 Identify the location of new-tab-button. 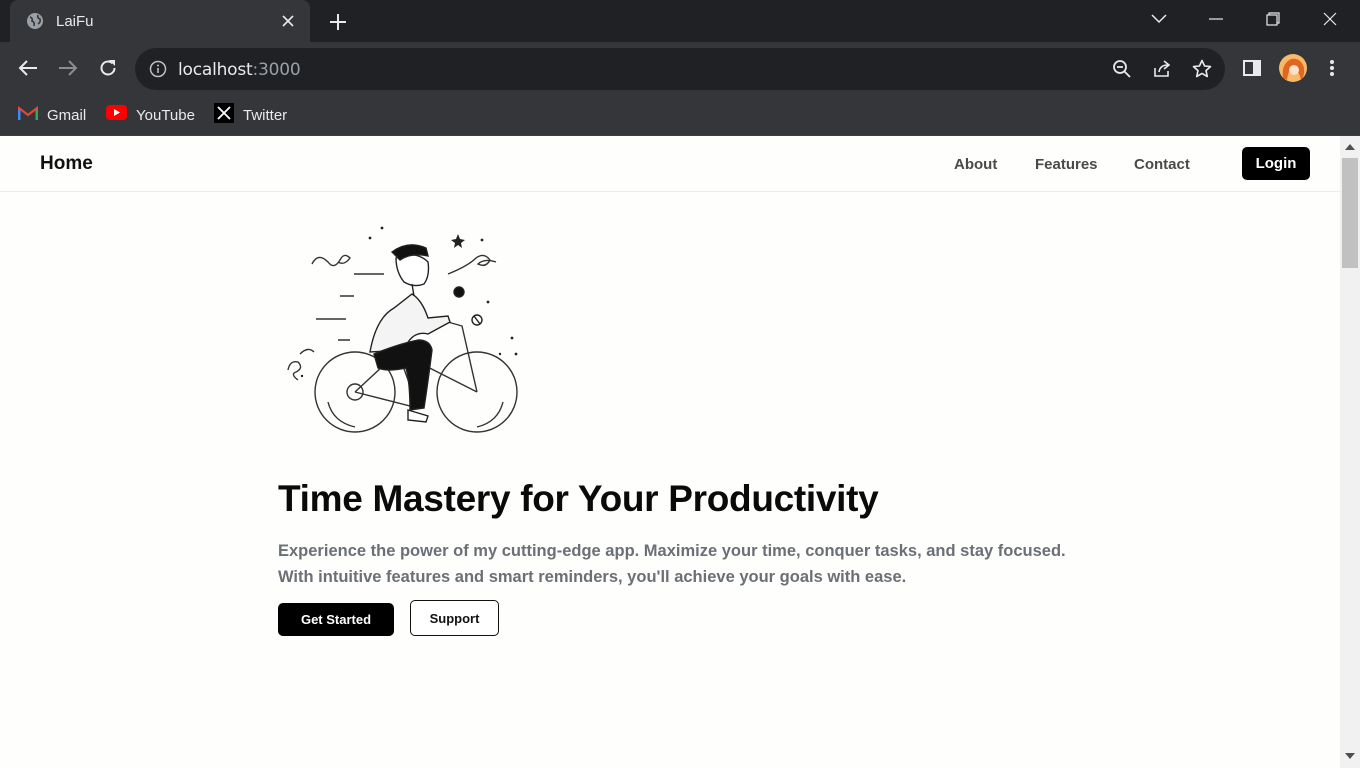
(338, 22).